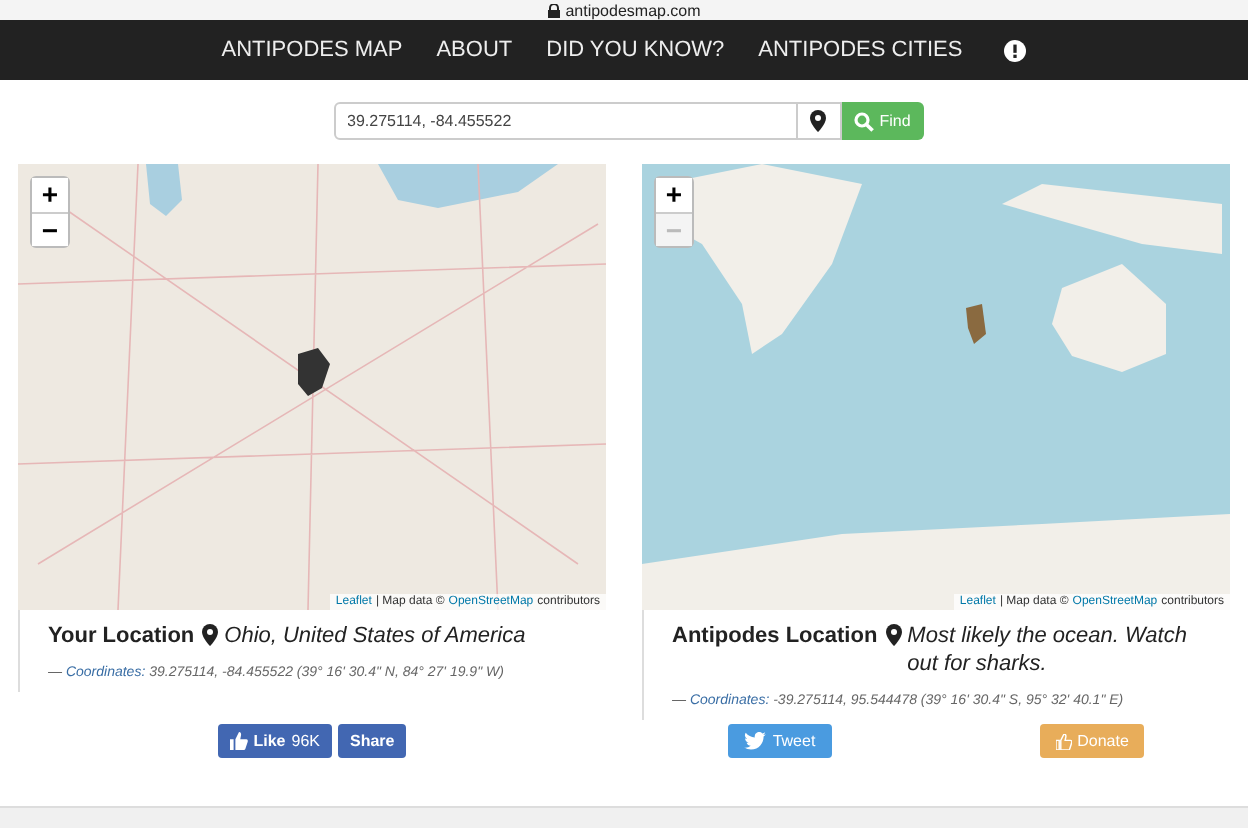  I want to click on address-bar-url: antipodesmap.com, so click(624, 10).